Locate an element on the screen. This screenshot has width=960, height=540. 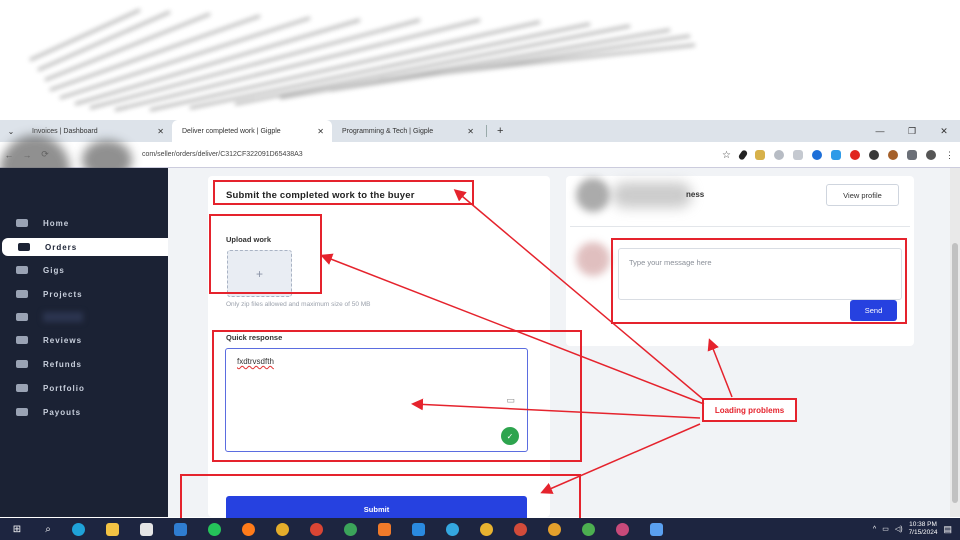
windows-taskbar: ⊞ ⌕ ^ ▭ ◁) 10:38 PM 7/15/2024 ▤ is located at coordinates (480, 529).